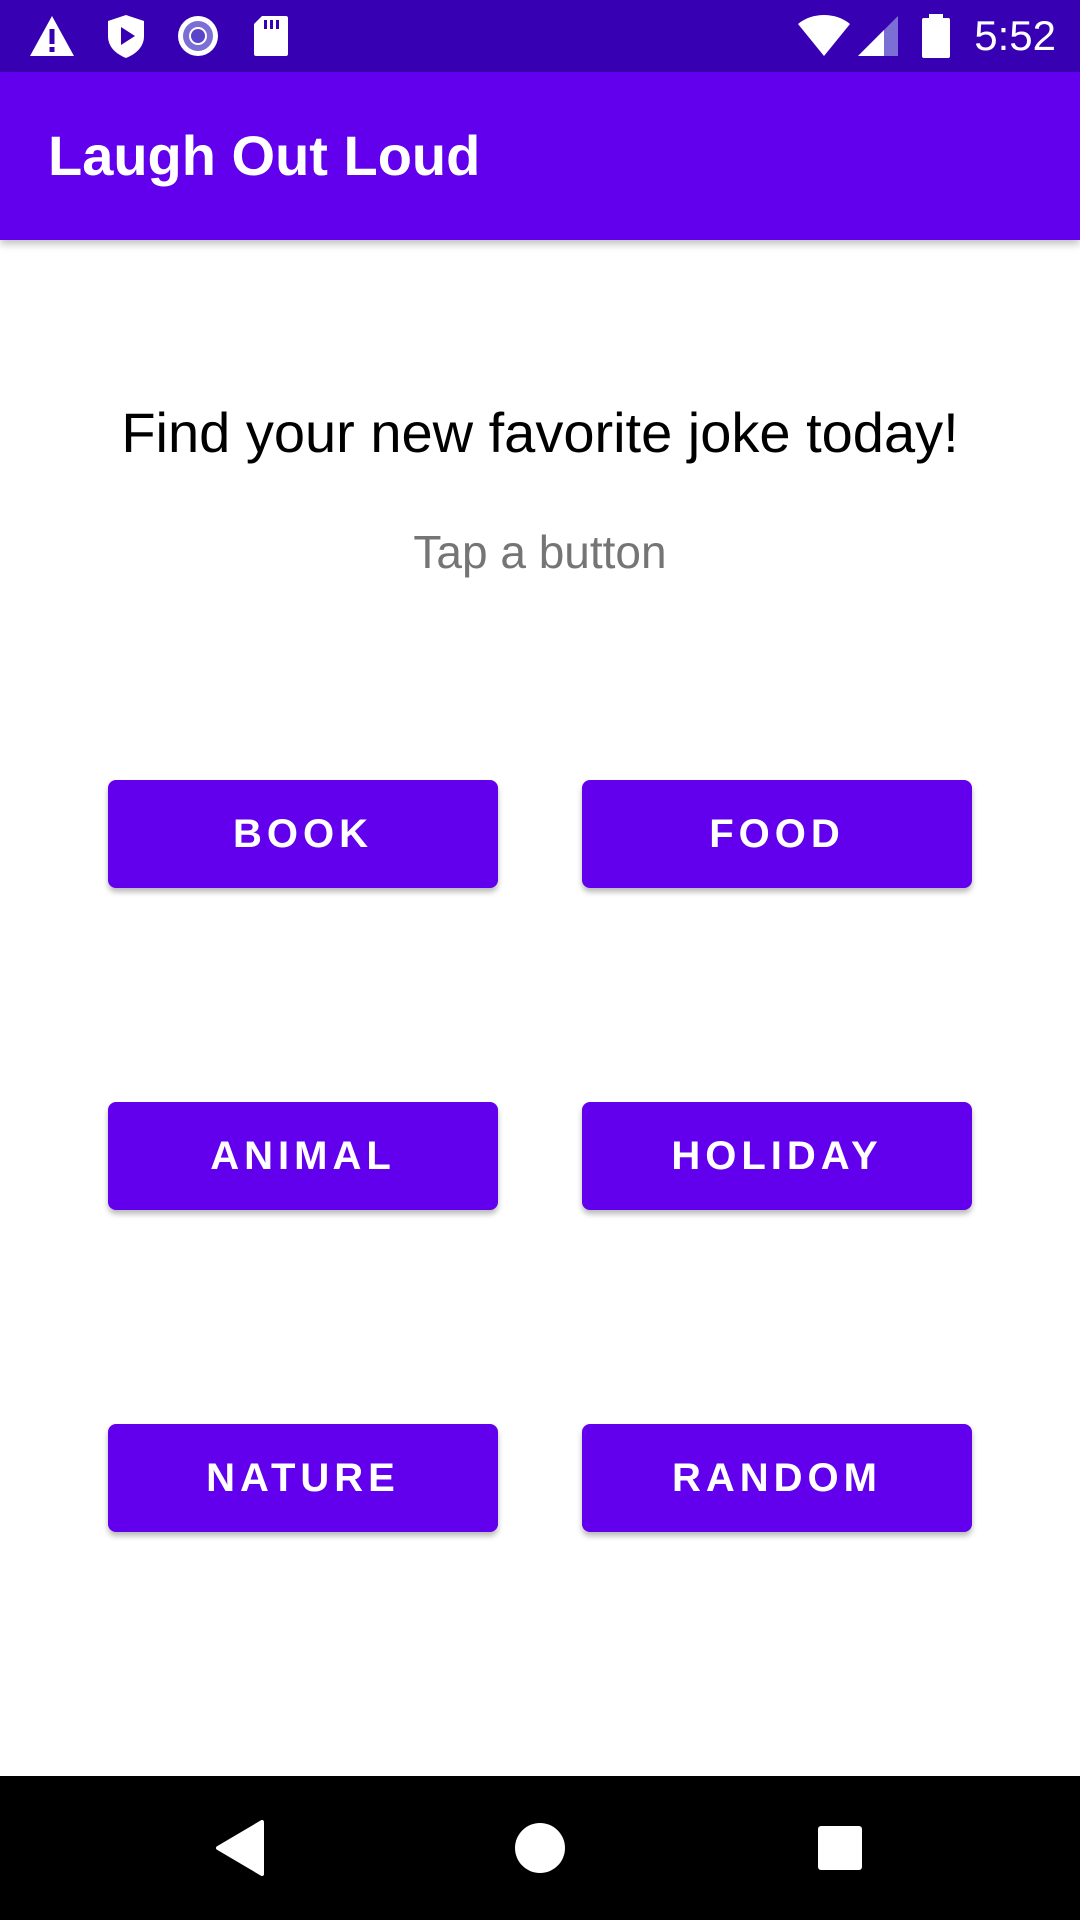 The width and height of the screenshot is (1080, 1920). I want to click on play-protect-icon, so click(126, 36).